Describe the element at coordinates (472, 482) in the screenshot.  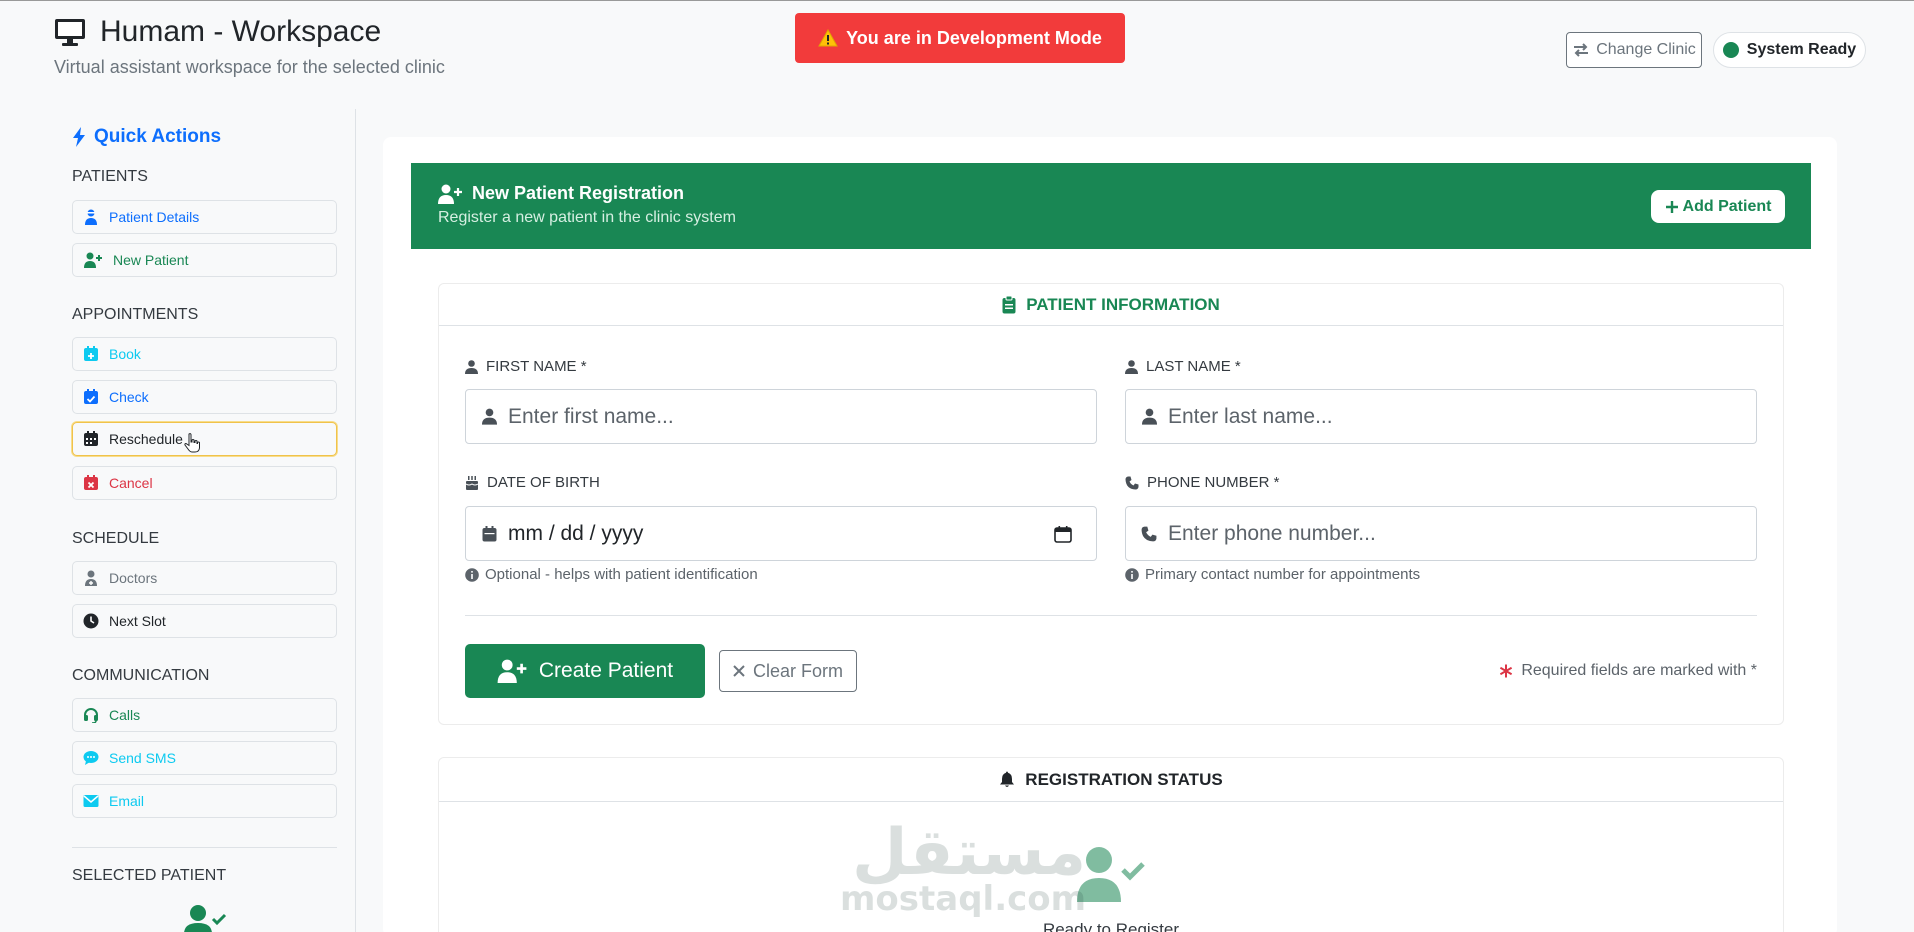
I see `birthday-cake-icon` at that location.